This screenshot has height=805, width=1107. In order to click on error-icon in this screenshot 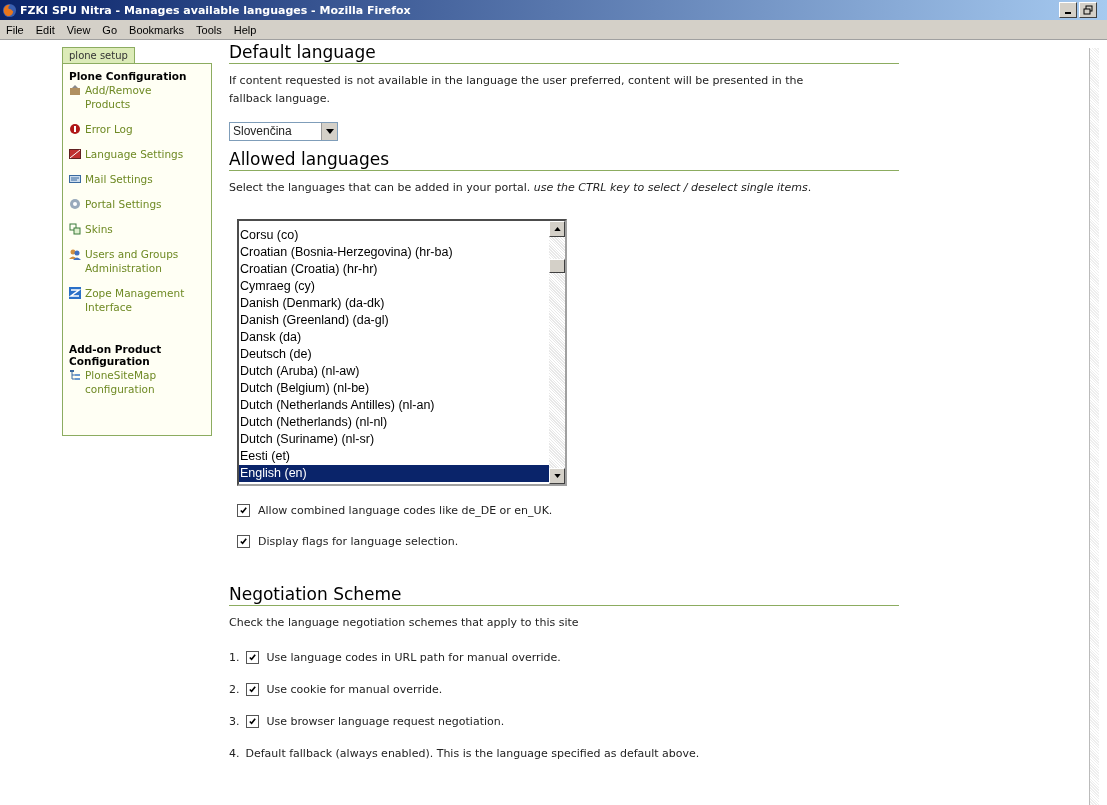, I will do `click(75, 129)`.